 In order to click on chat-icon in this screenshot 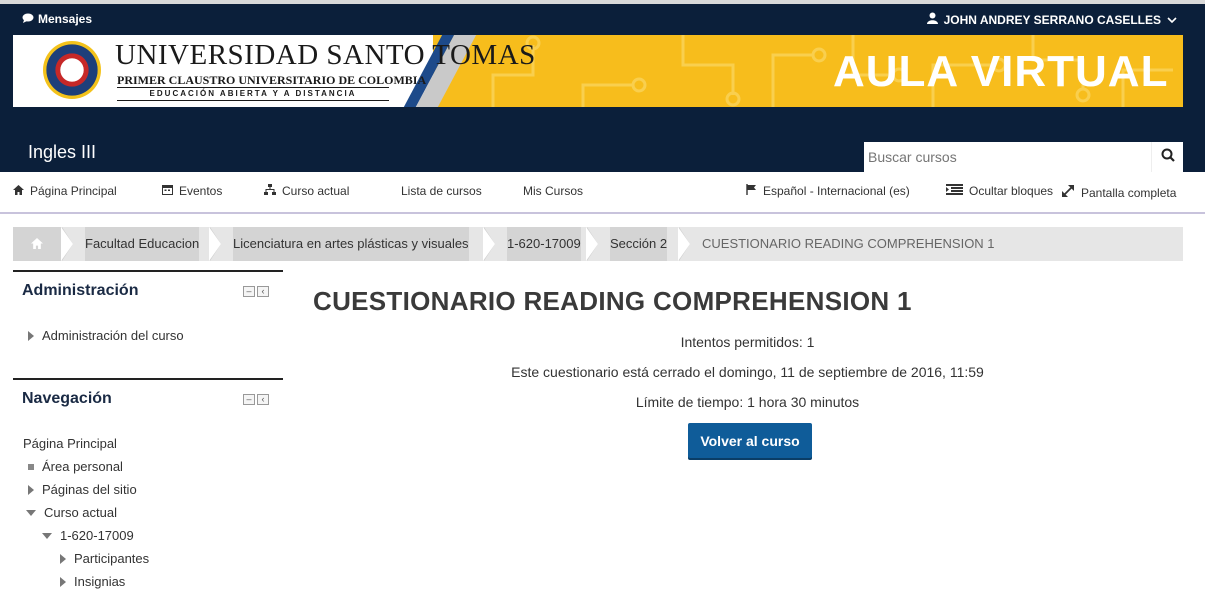, I will do `click(28, 19)`.